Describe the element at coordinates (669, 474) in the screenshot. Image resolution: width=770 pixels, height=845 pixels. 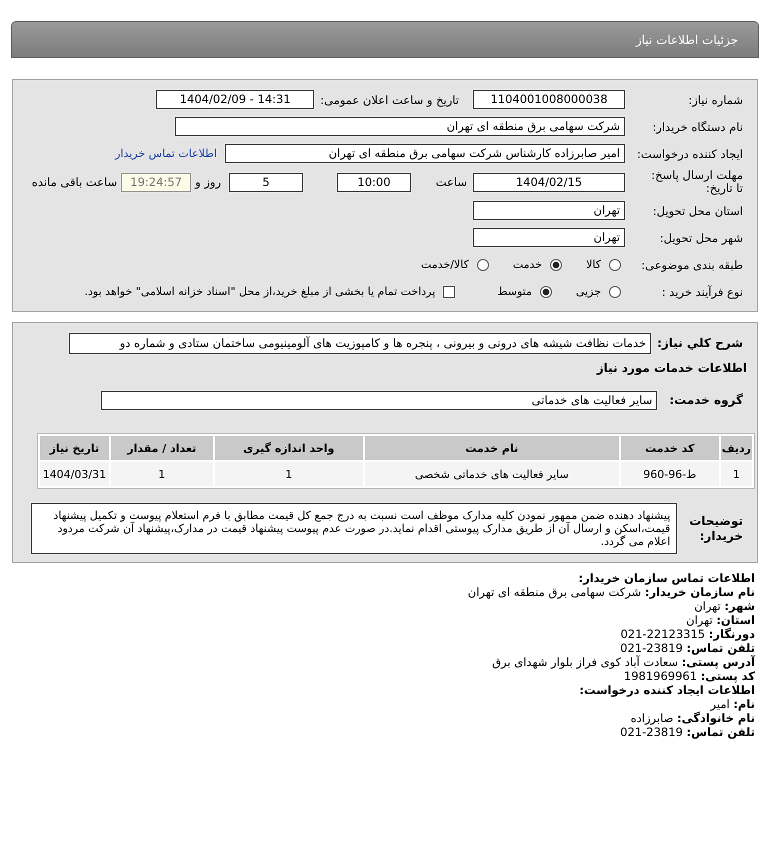
I see `table-cell: ط-96-960` at that location.